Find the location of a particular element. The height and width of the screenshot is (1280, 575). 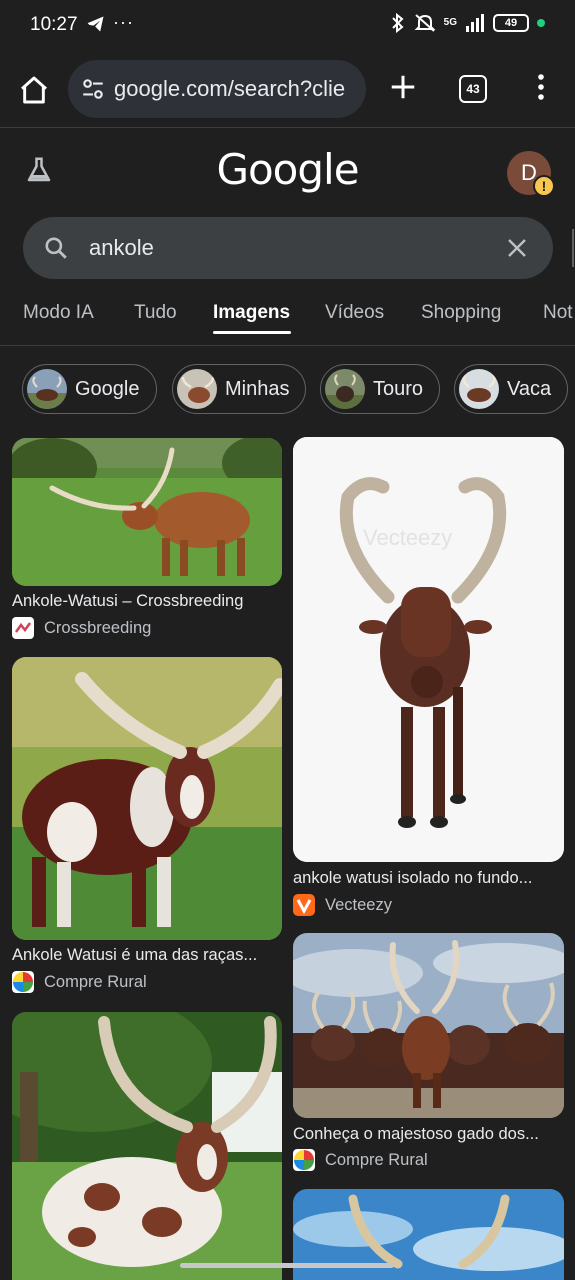

result-source-name: Crossbreeding is located at coordinates (98, 627).